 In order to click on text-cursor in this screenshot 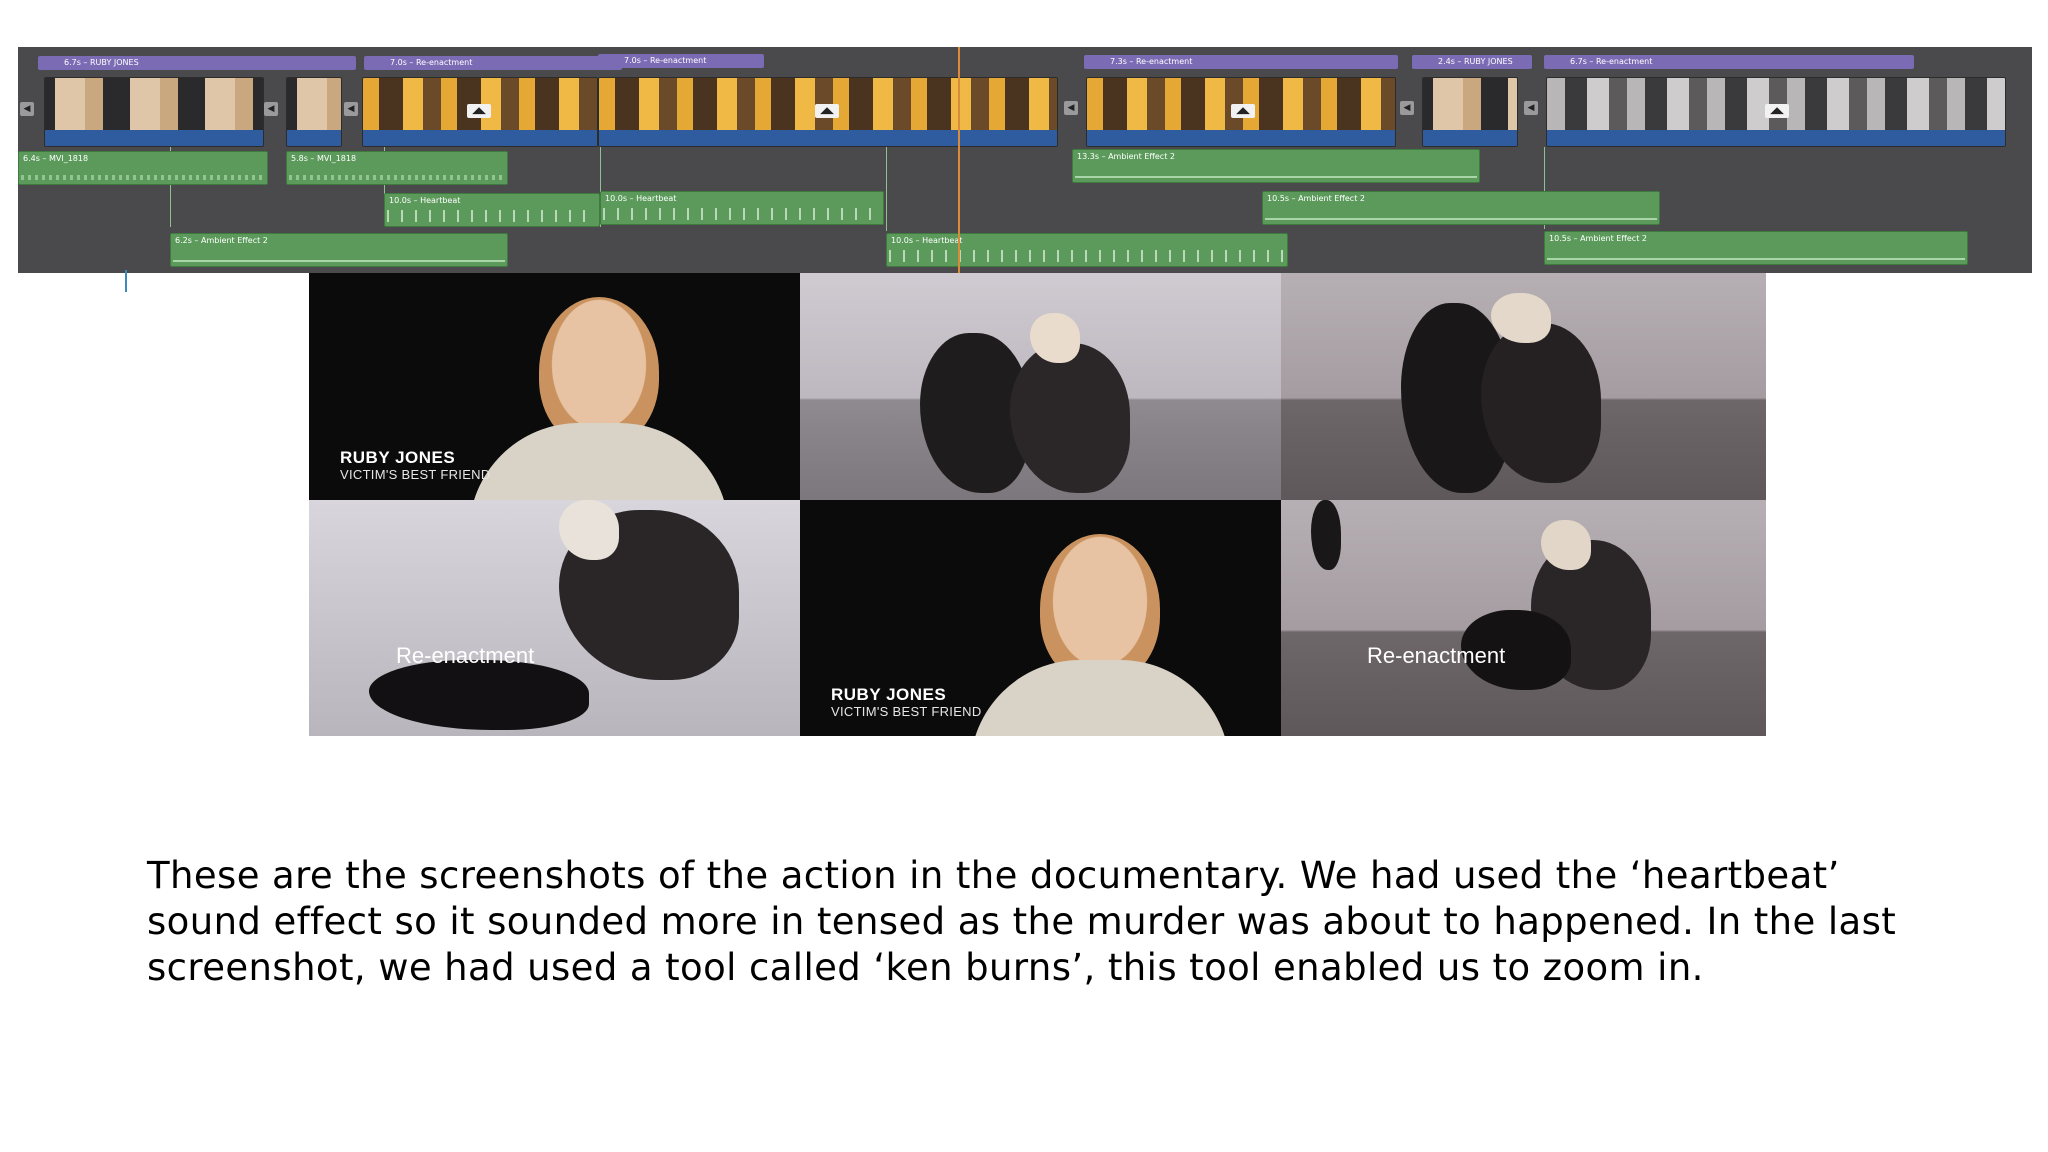, I will do `click(126, 281)`.